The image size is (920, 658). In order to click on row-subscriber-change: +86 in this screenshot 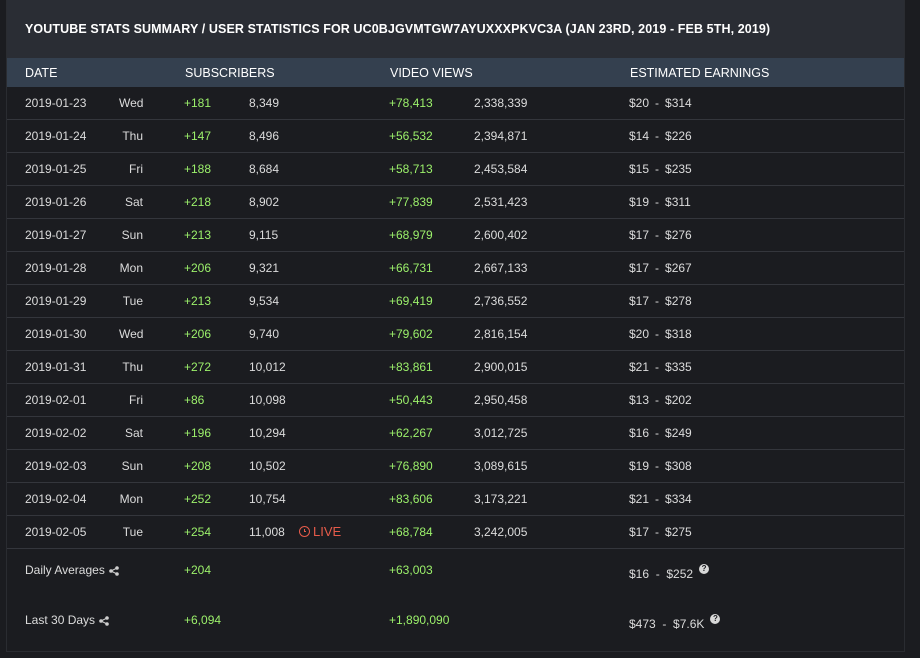, I will do `click(194, 400)`.